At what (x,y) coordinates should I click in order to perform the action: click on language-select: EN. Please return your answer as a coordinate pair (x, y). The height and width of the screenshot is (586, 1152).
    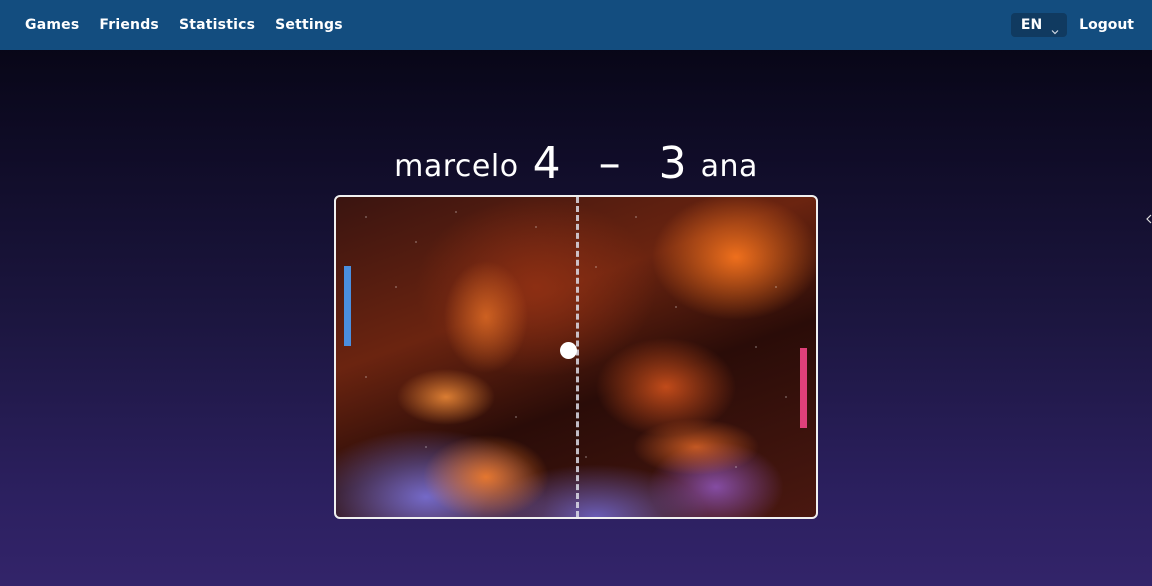
    Looking at the image, I should click on (1039, 25).